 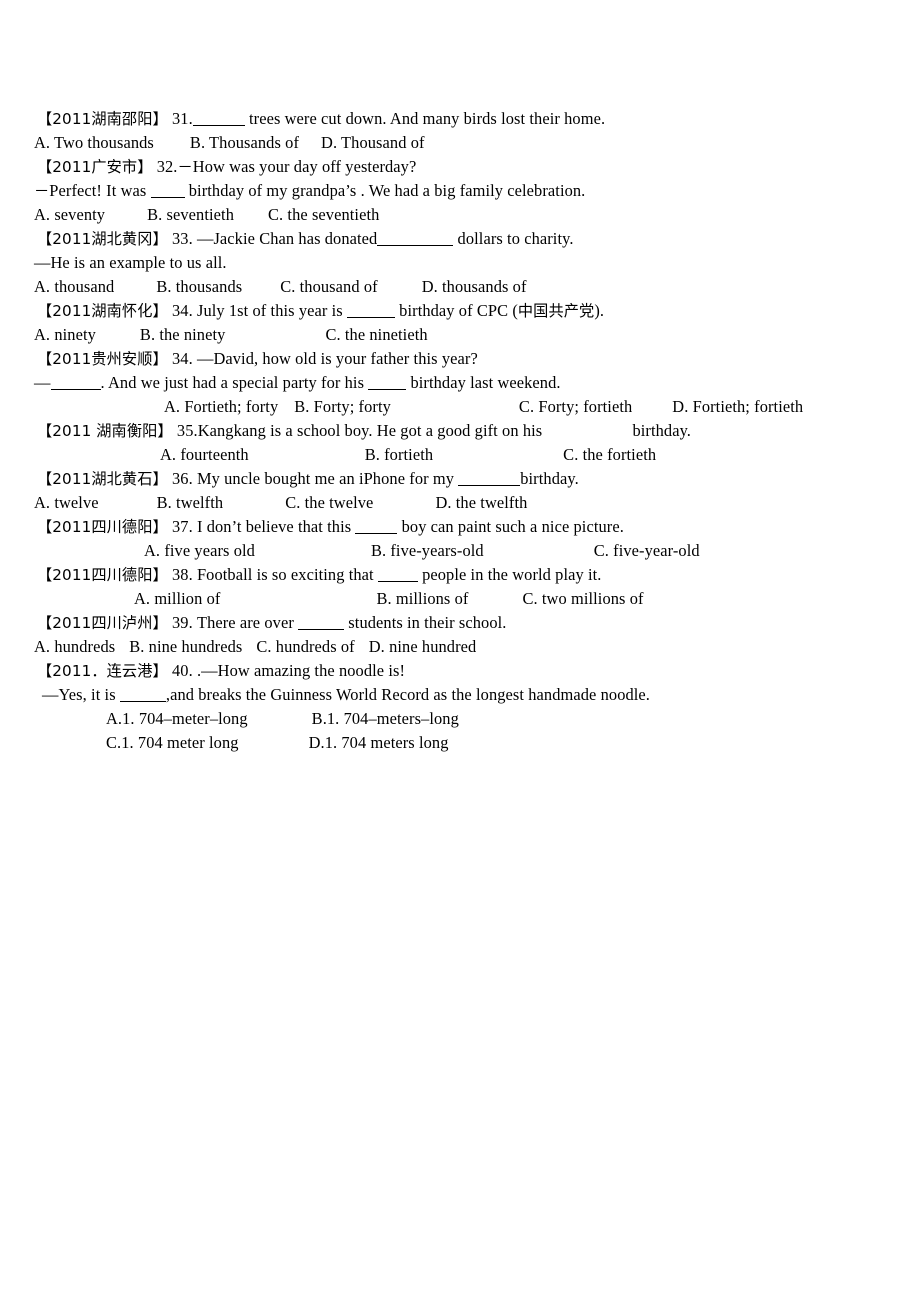 I want to click on latin-text: B. fortieth, so click(x=399, y=454).